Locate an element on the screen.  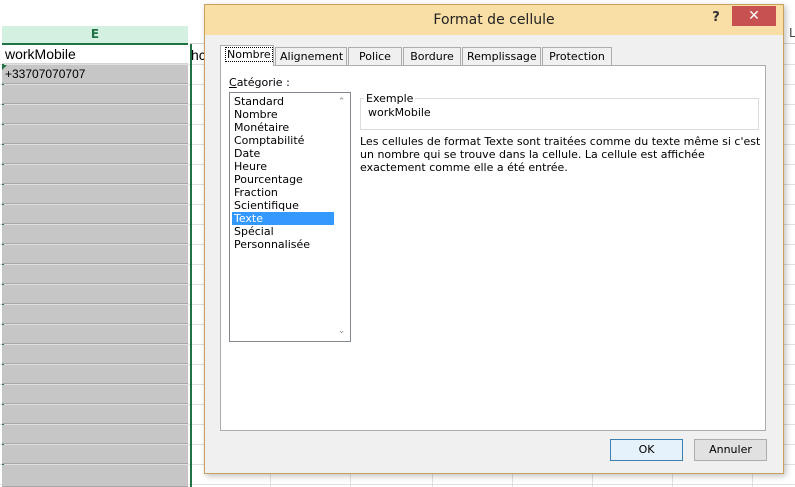
close-icon: ✕ is located at coordinates (754, 16).